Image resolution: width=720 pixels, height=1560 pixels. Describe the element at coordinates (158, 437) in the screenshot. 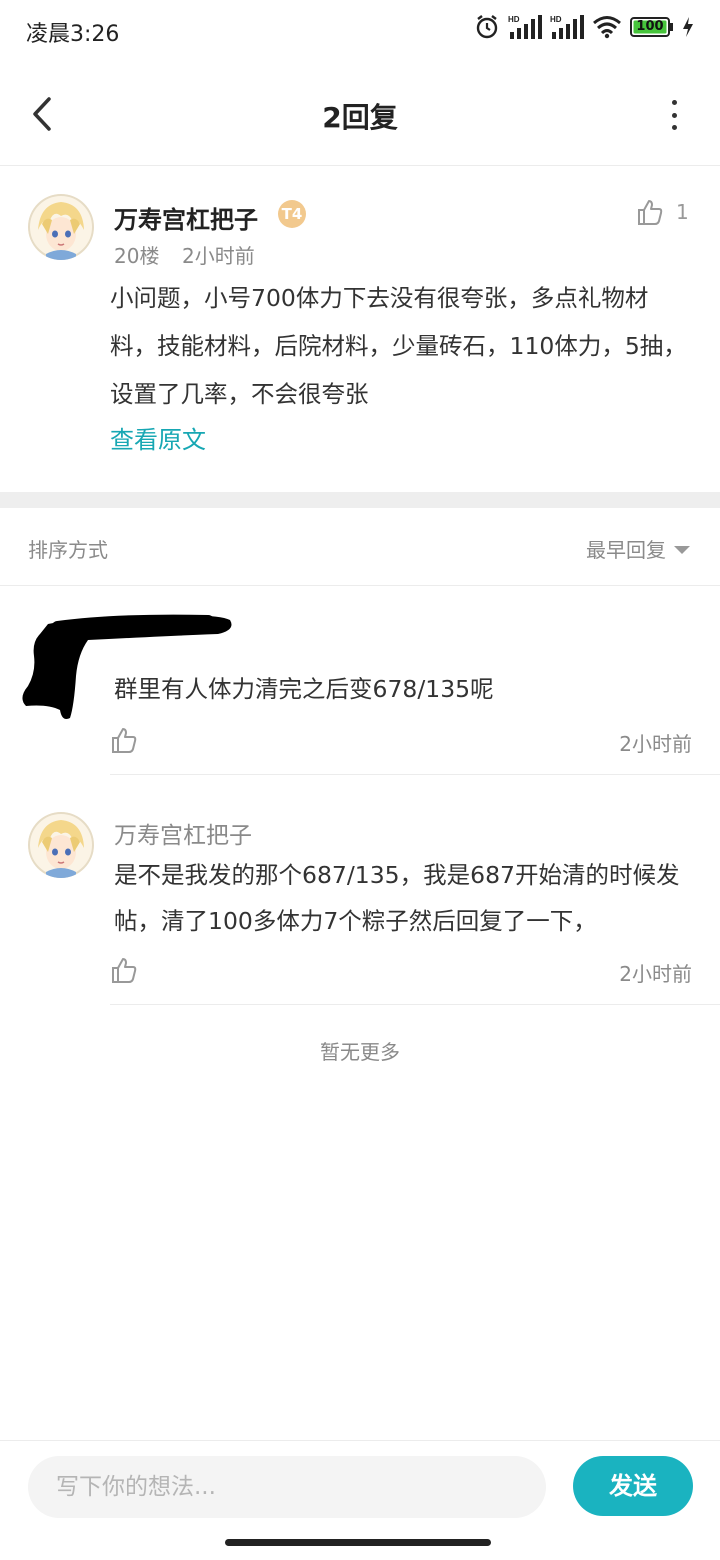

I see `view-original-link: 查看原文` at that location.